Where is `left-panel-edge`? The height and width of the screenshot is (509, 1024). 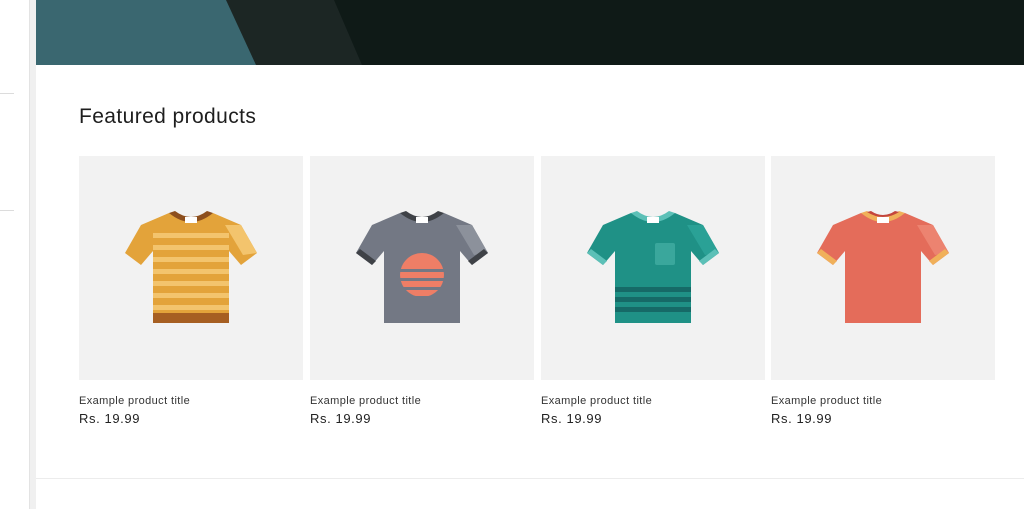
left-panel-edge is located at coordinates (15, 254).